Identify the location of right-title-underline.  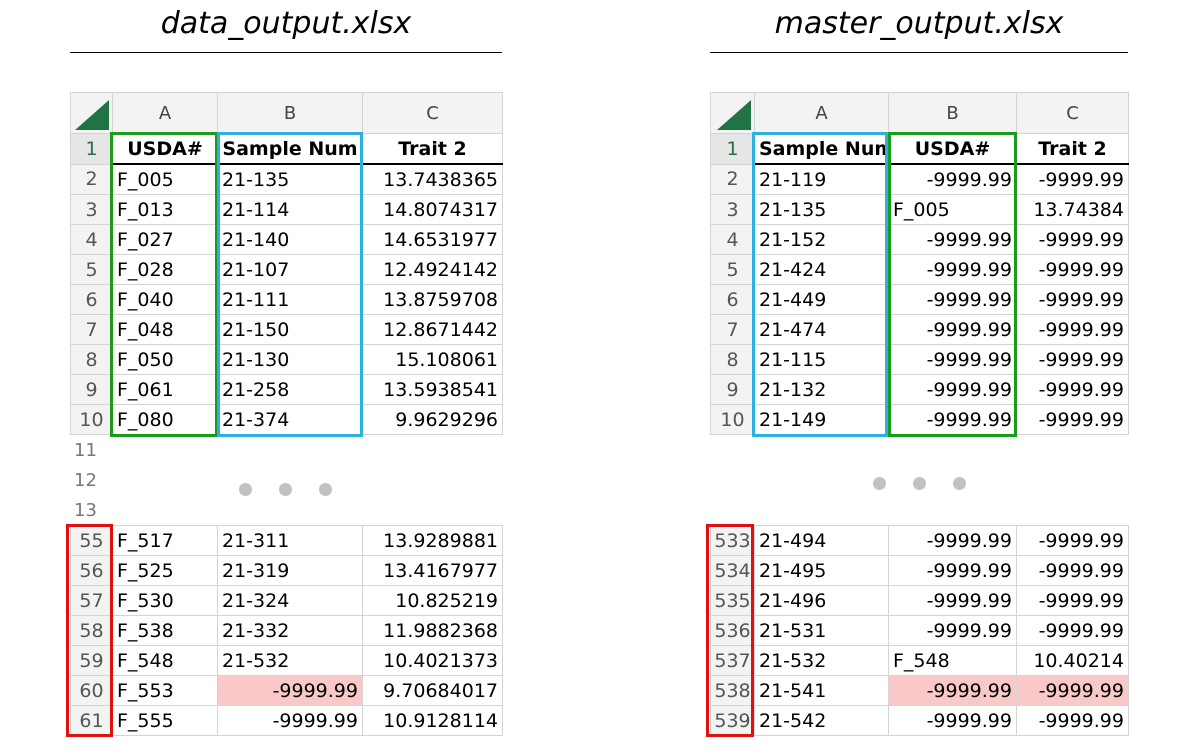
(919, 52).